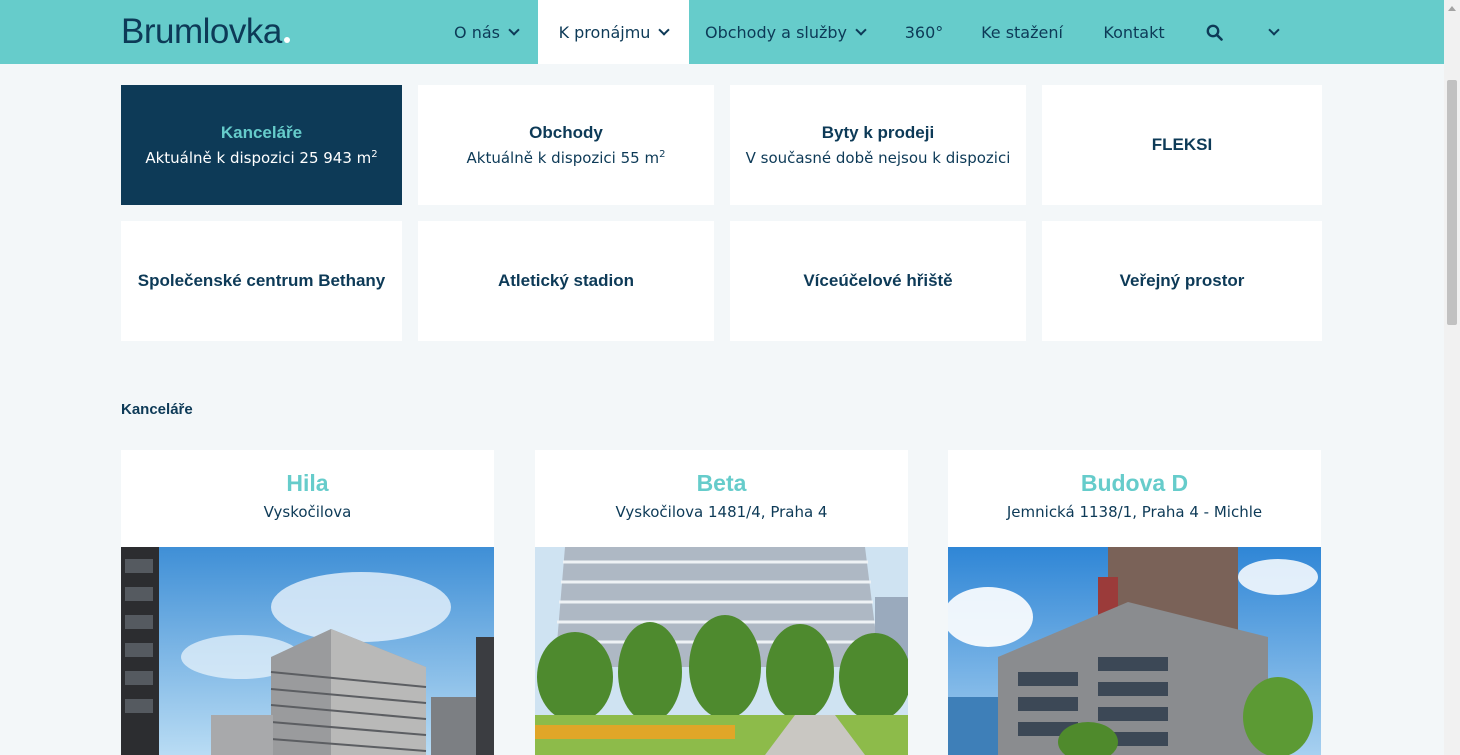 Image resolution: width=1460 pixels, height=755 pixels. I want to click on property-name: Budova D, so click(1134, 483).